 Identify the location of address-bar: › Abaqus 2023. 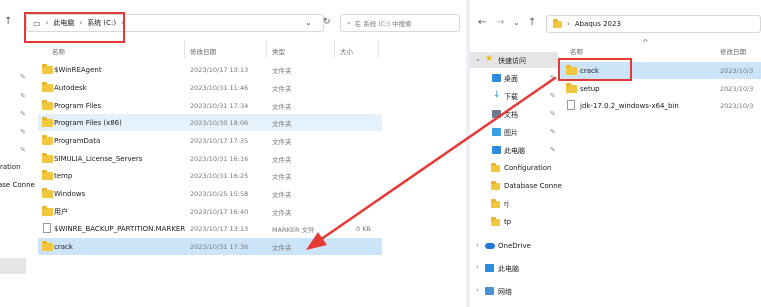
(653, 24).